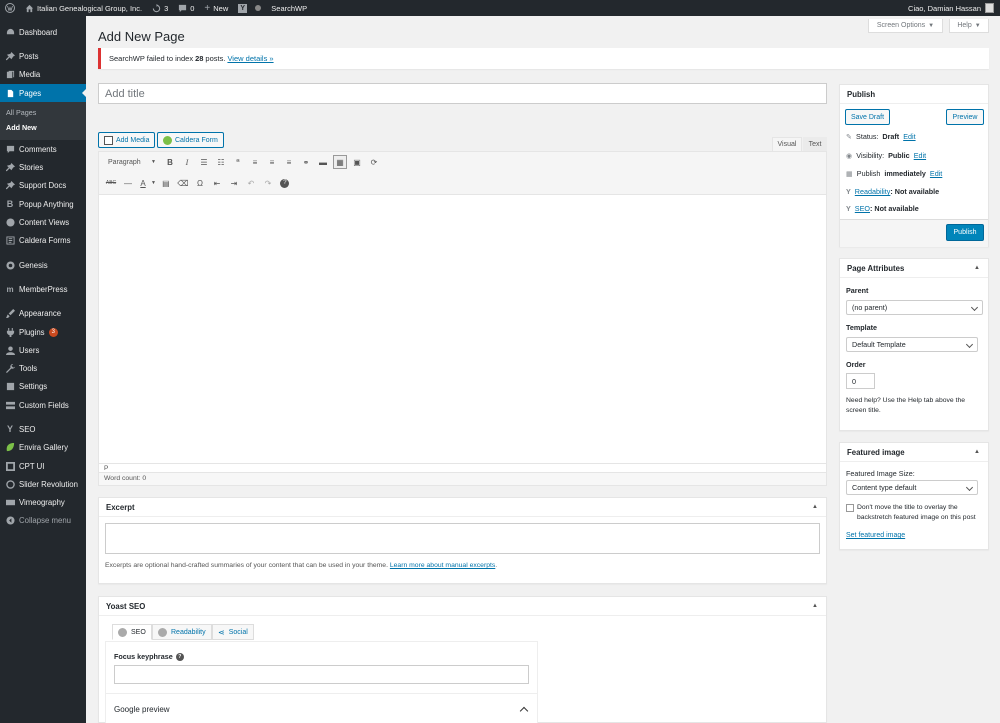 The image size is (1000, 723). Describe the element at coordinates (321, 674) in the screenshot. I see `focus-keyphrase-input` at that location.